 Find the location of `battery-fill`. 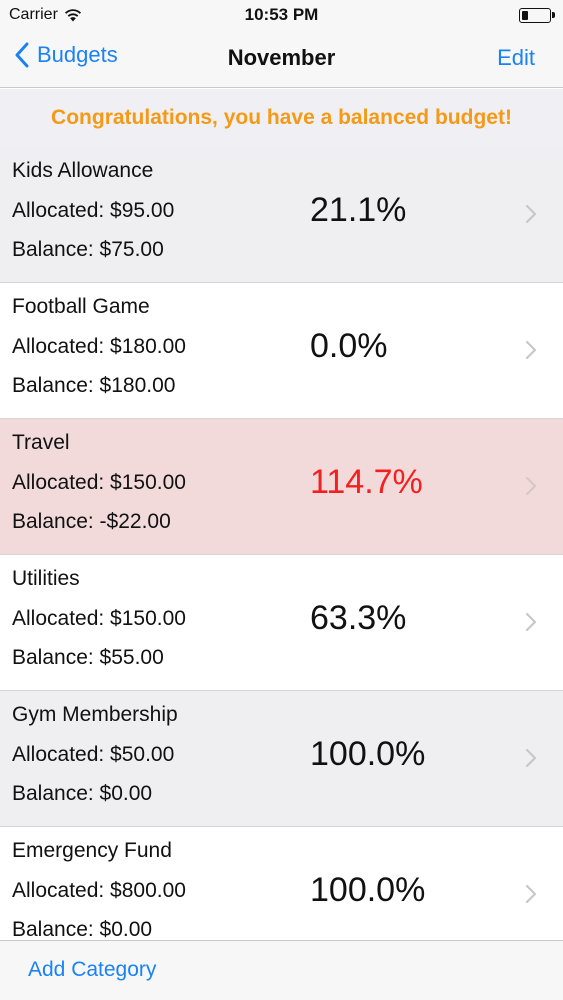

battery-fill is located at coordinates (525, 15).